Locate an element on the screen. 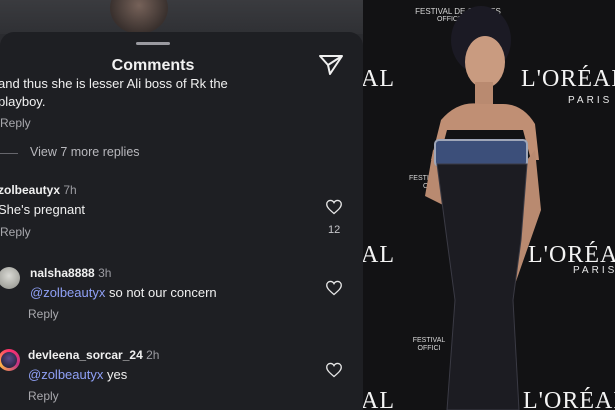 This screenshot has height=410, width=615. comment-body: yes is located at coordinates (115, 374).